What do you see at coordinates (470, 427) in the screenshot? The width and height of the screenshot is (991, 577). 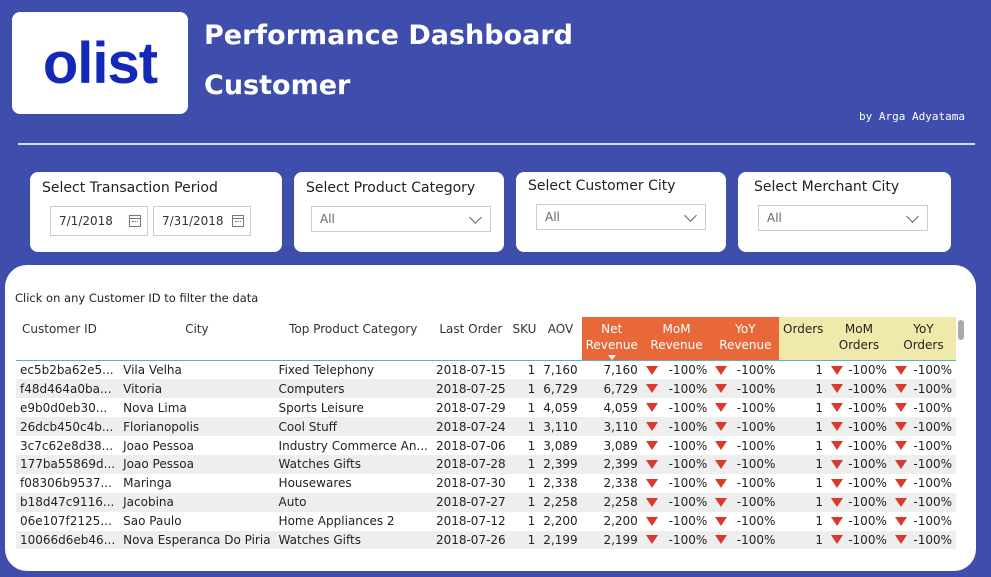 I see `last-order-cell: 2018-07-24` at bounding box center [470, 427].